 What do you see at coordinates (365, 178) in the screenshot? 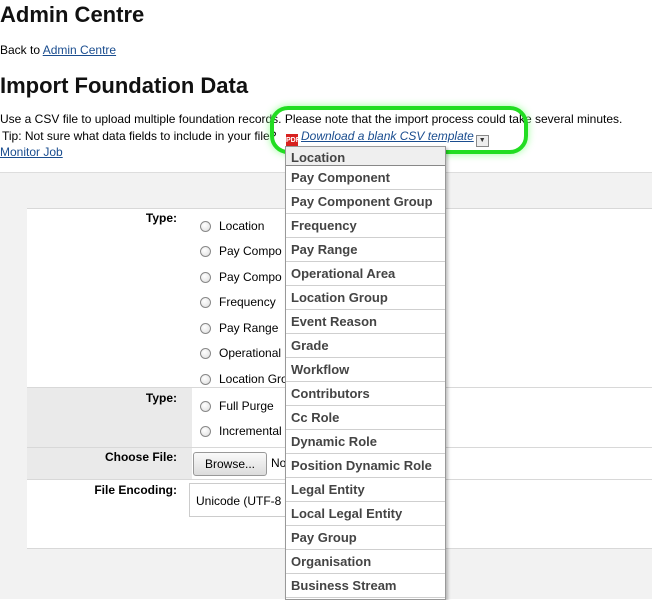
I see `dropdown-item: Pay Component` at bounding box center [365, 178].